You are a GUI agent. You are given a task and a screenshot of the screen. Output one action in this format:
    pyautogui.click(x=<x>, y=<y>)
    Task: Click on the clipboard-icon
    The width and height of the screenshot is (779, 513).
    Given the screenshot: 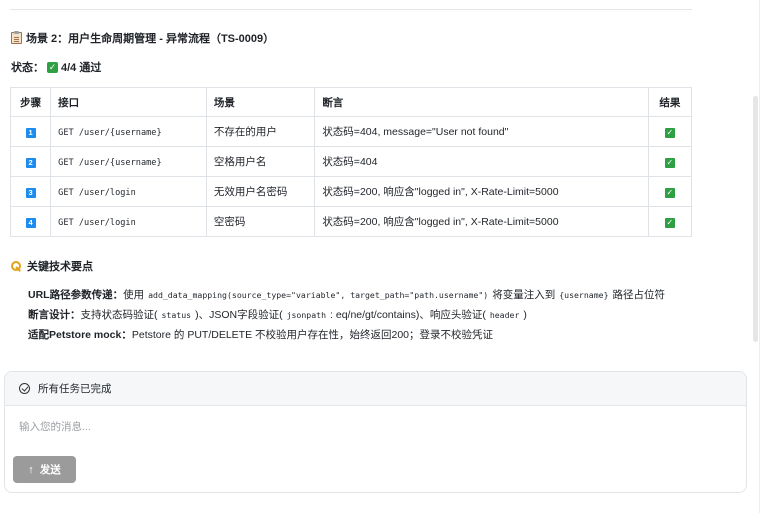 What is the action you would take?
    pyautogui.click(x=16, y=37)
    